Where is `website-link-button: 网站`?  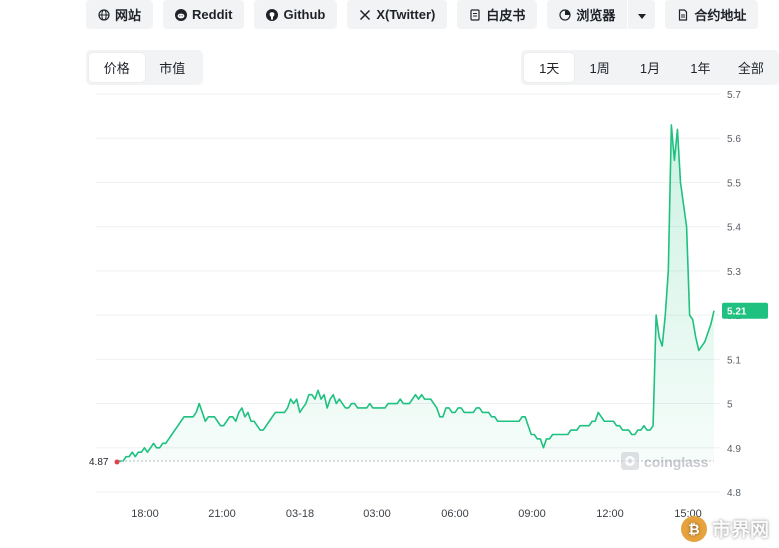 website-link-button: 网站 is located at coordinates (120, 14).